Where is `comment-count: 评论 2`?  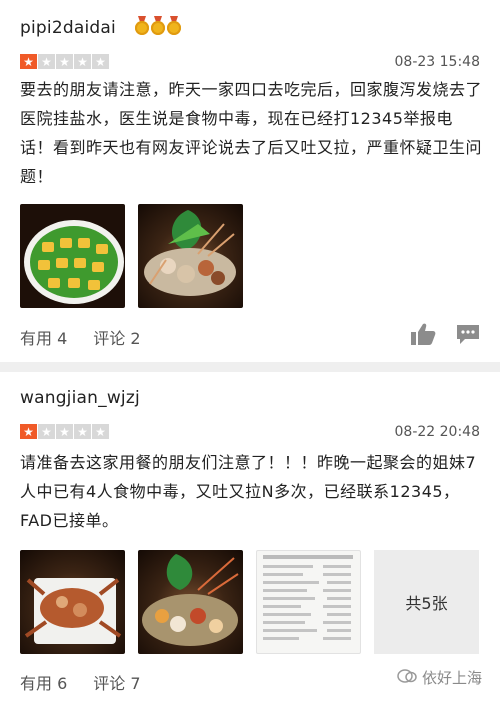
comment-count: 评论 2 is located at coordinates (116, 337).